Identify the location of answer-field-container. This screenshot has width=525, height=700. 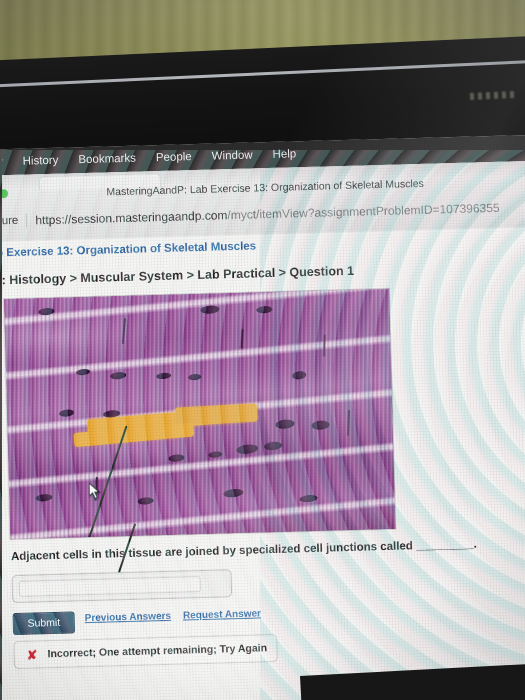
(122, 586).